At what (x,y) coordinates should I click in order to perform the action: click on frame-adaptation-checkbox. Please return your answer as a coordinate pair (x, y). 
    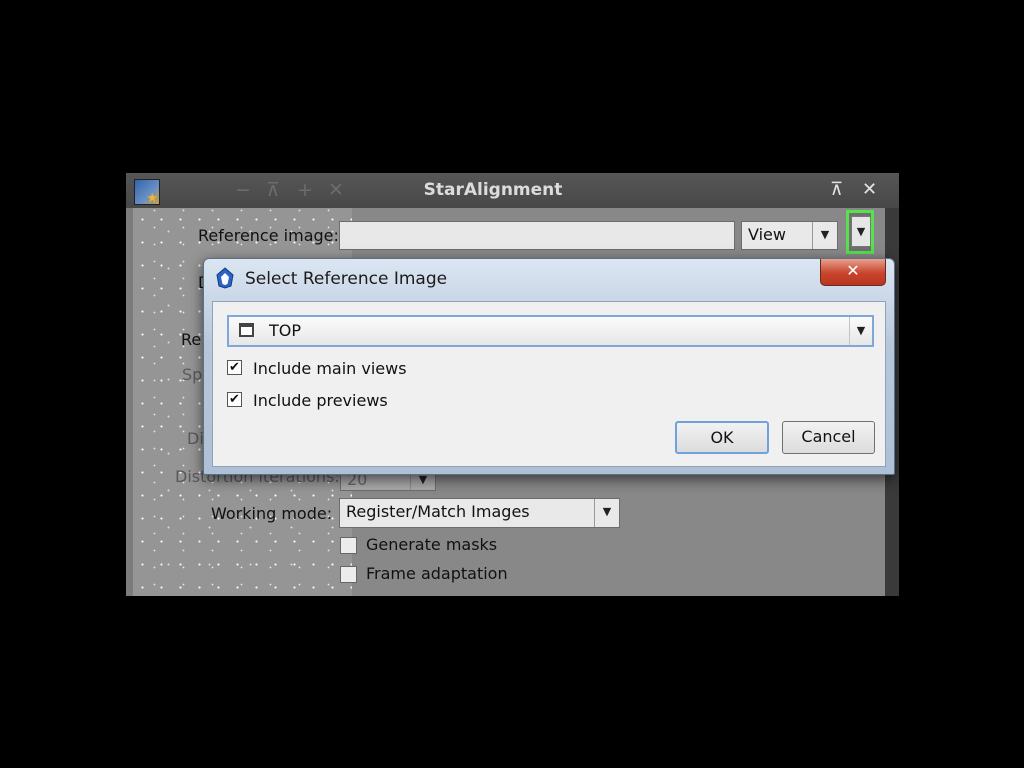
    Looking at the image, I should click on (348, 574).